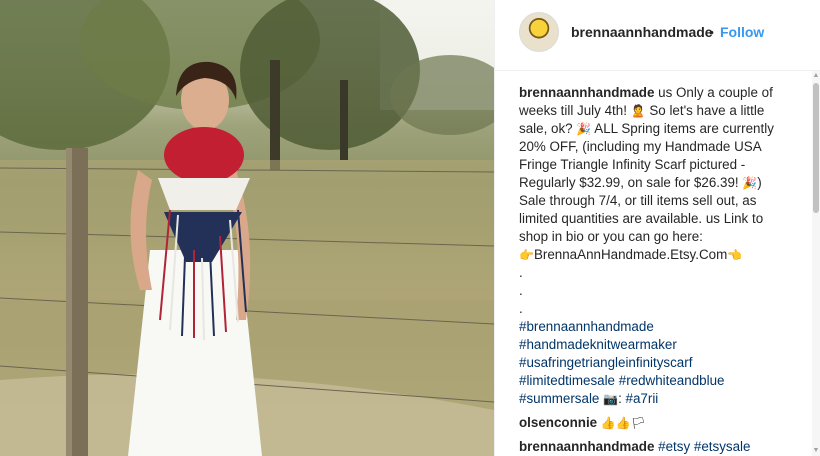 The width and height of the screenshot is (820, 456). Describe the element at coordinates (655, 447) in the screenshot. I see `comment-item: brennaannhandmade #etsy #etsysale` at that location.